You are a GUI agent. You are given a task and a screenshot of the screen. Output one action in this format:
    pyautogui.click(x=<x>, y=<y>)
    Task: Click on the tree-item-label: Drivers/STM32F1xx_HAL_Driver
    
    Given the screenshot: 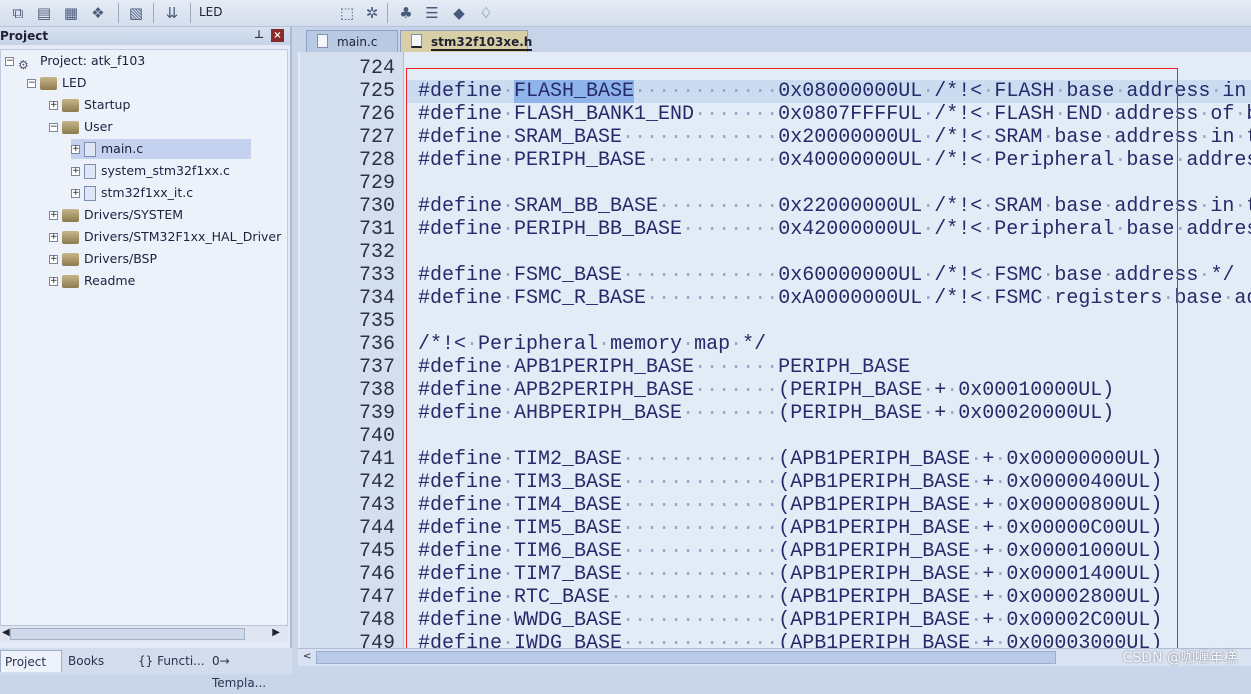 What is the action you would take?
    pyautogui.click(x=183, y=236)
    